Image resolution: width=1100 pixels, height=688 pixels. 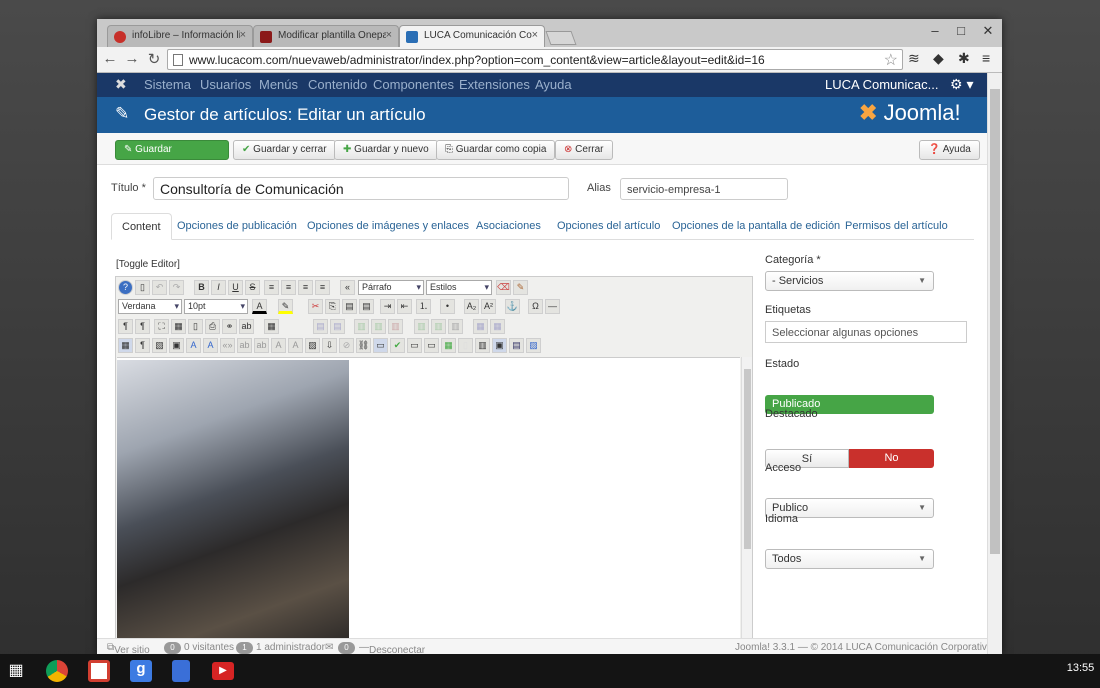 I want to click on preview-icon: ▭, so click(x=431, y=345).